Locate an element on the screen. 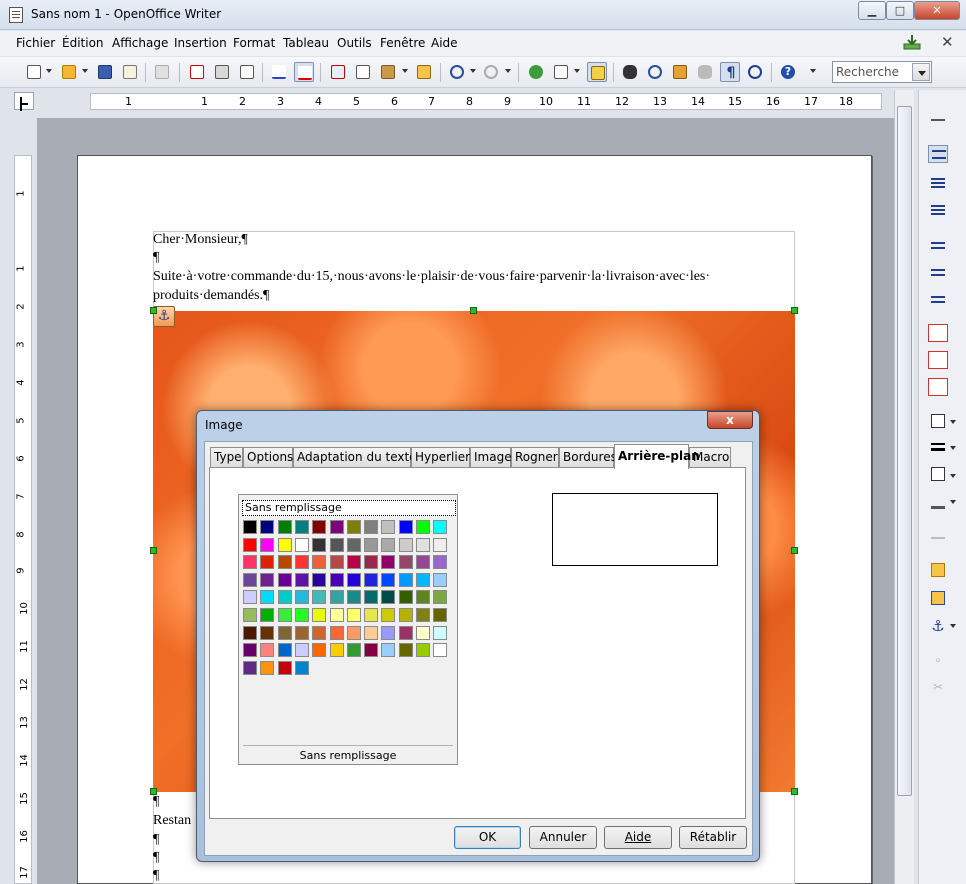  align-left-icon is located at coordinates (938, 246).